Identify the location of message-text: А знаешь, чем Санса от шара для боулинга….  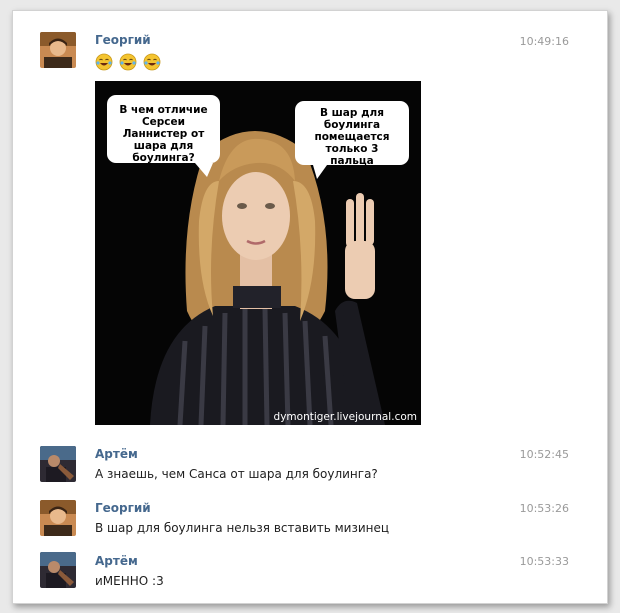
(236, 474).